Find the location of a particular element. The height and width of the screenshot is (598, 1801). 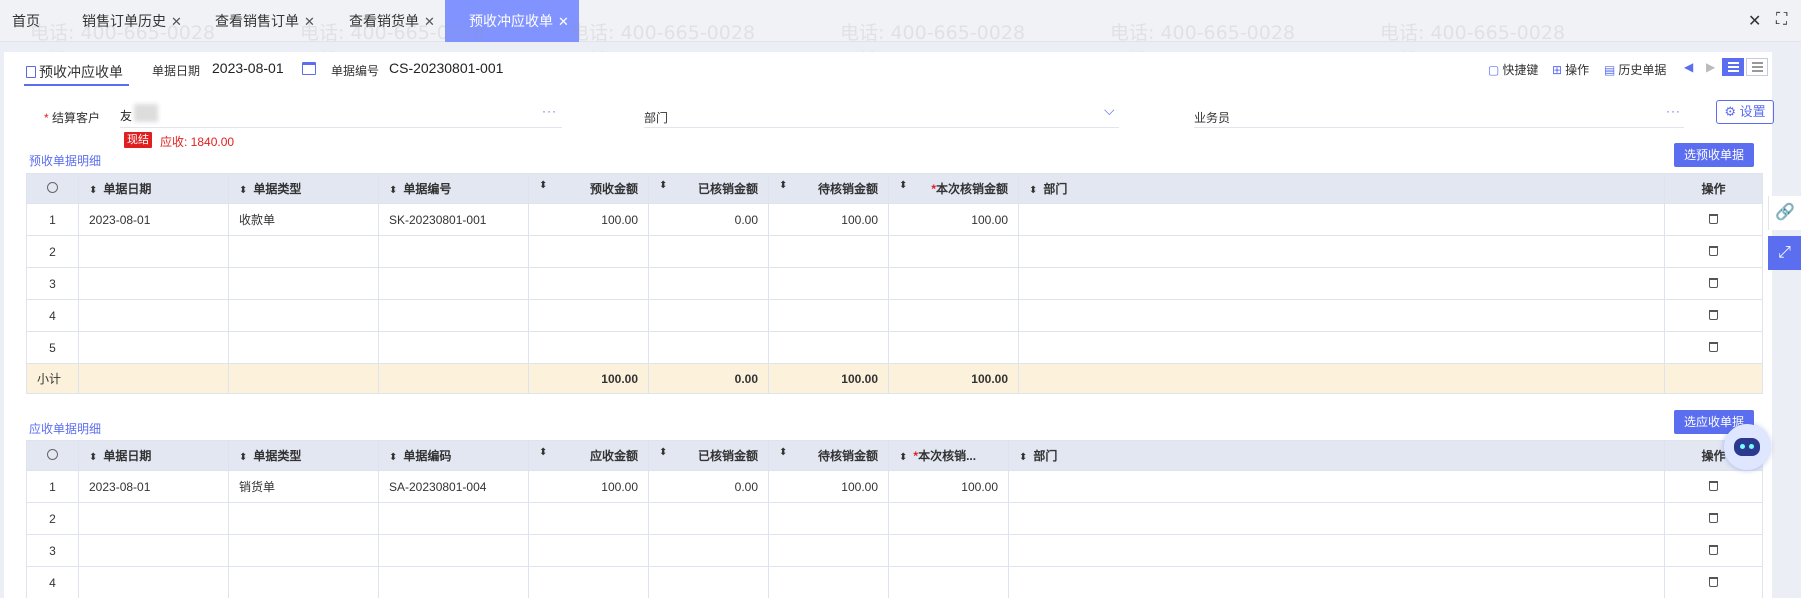

doc-title-tab: 预收冲应收单 is located at coordinates (74, 72).